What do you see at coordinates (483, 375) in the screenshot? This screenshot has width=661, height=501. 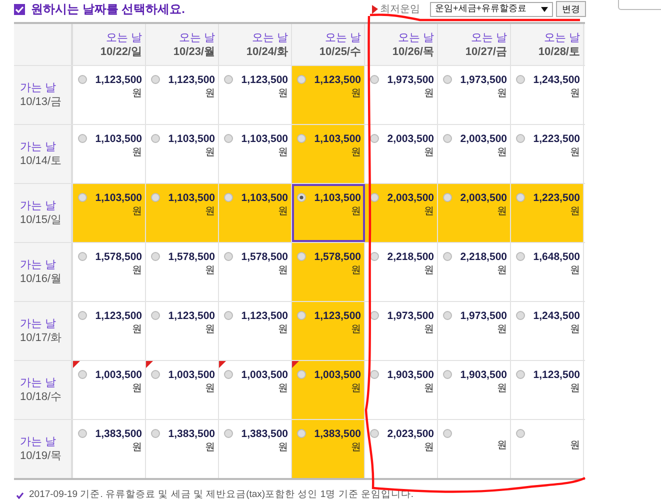 I see `fare-price: 1,903,500` at bounding box center [483, 375].